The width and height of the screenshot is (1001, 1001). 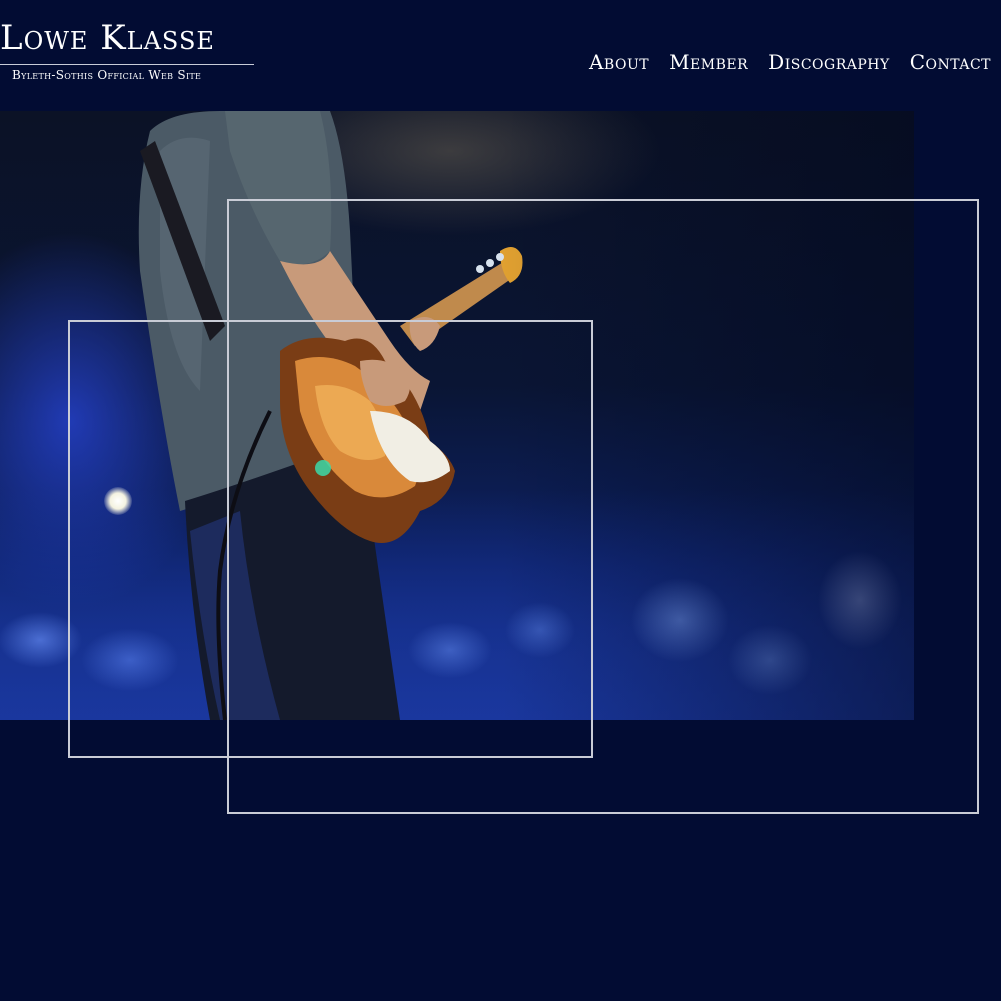 I want to click on spotlight, so click(x=118, y=501).